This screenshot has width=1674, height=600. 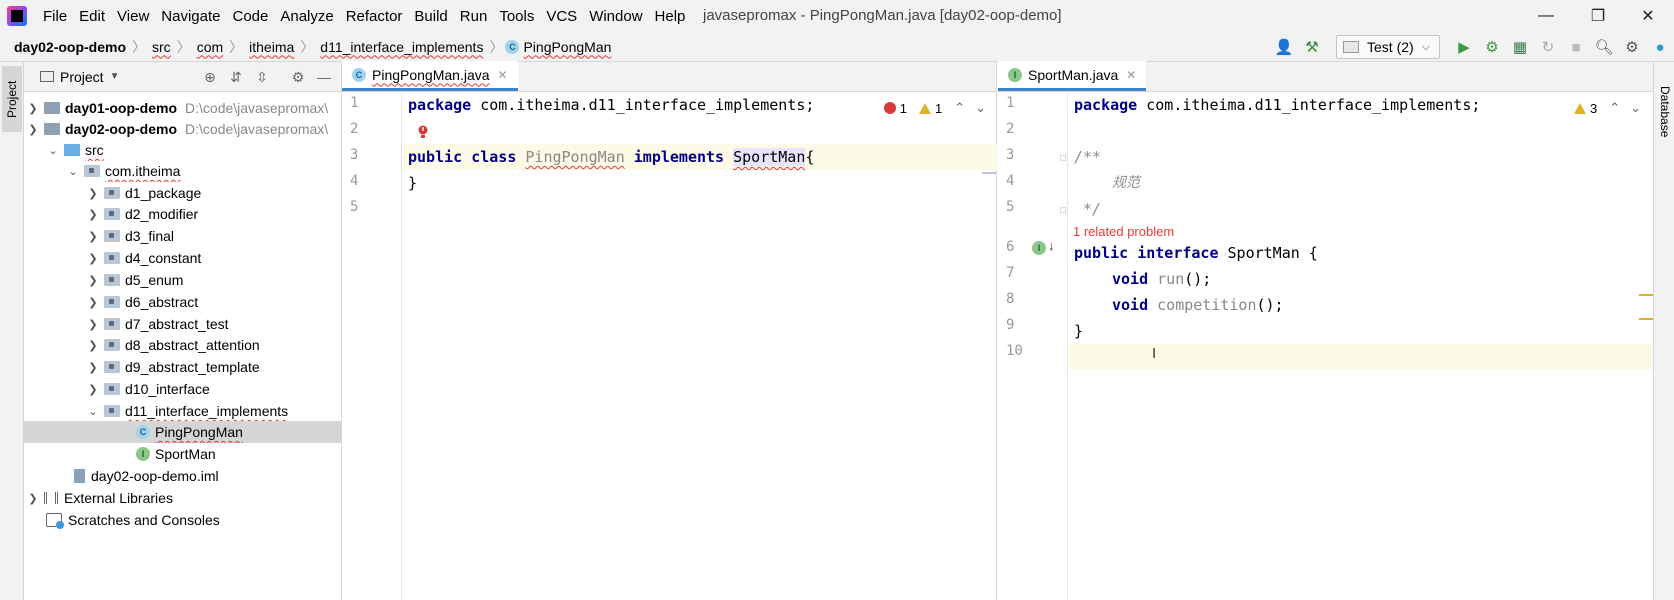 What do you see at coordinates (1312, 47) in the screenshot?
I see `build-hammer-icon: ⚒` at bounding box center [1312, 47].